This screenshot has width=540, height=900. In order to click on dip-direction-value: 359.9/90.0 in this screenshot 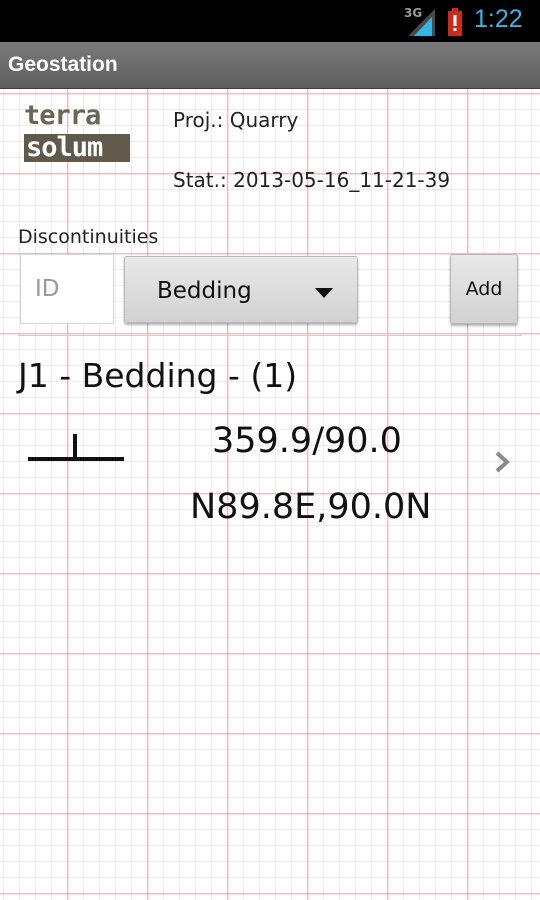, I will do `click(307, 441)`.